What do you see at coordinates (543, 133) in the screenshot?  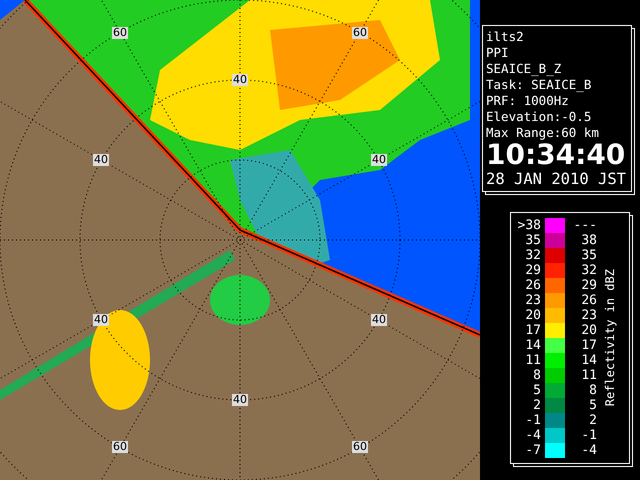 I see `info-text: Max Range:60 km` at bounding box center [543, 133].